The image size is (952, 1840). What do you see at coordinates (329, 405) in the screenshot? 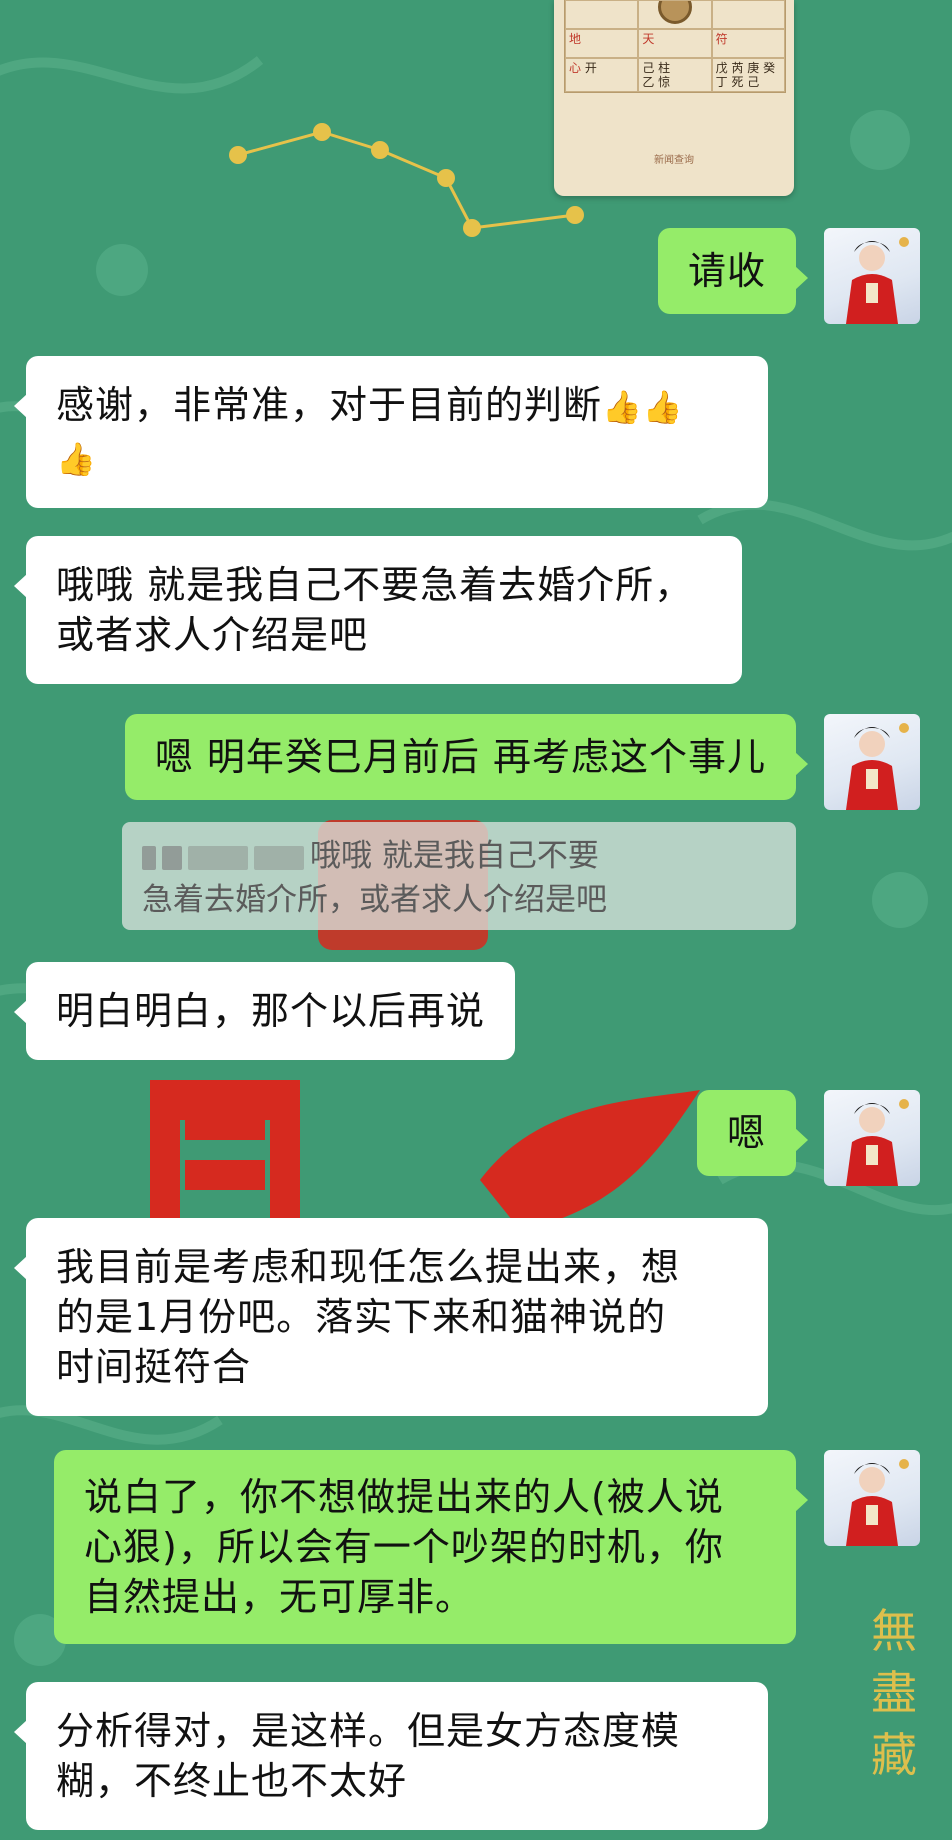
I see `message-text: 感谢，非常准，对于目前的判断` at bounding box center [329, 405].